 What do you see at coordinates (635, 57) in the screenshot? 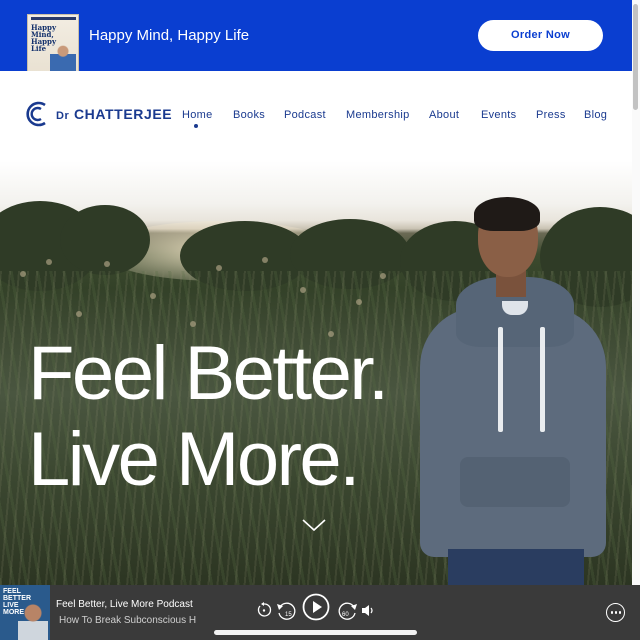
I see `scrollbar-thumb` at bounding box center [635, 57].